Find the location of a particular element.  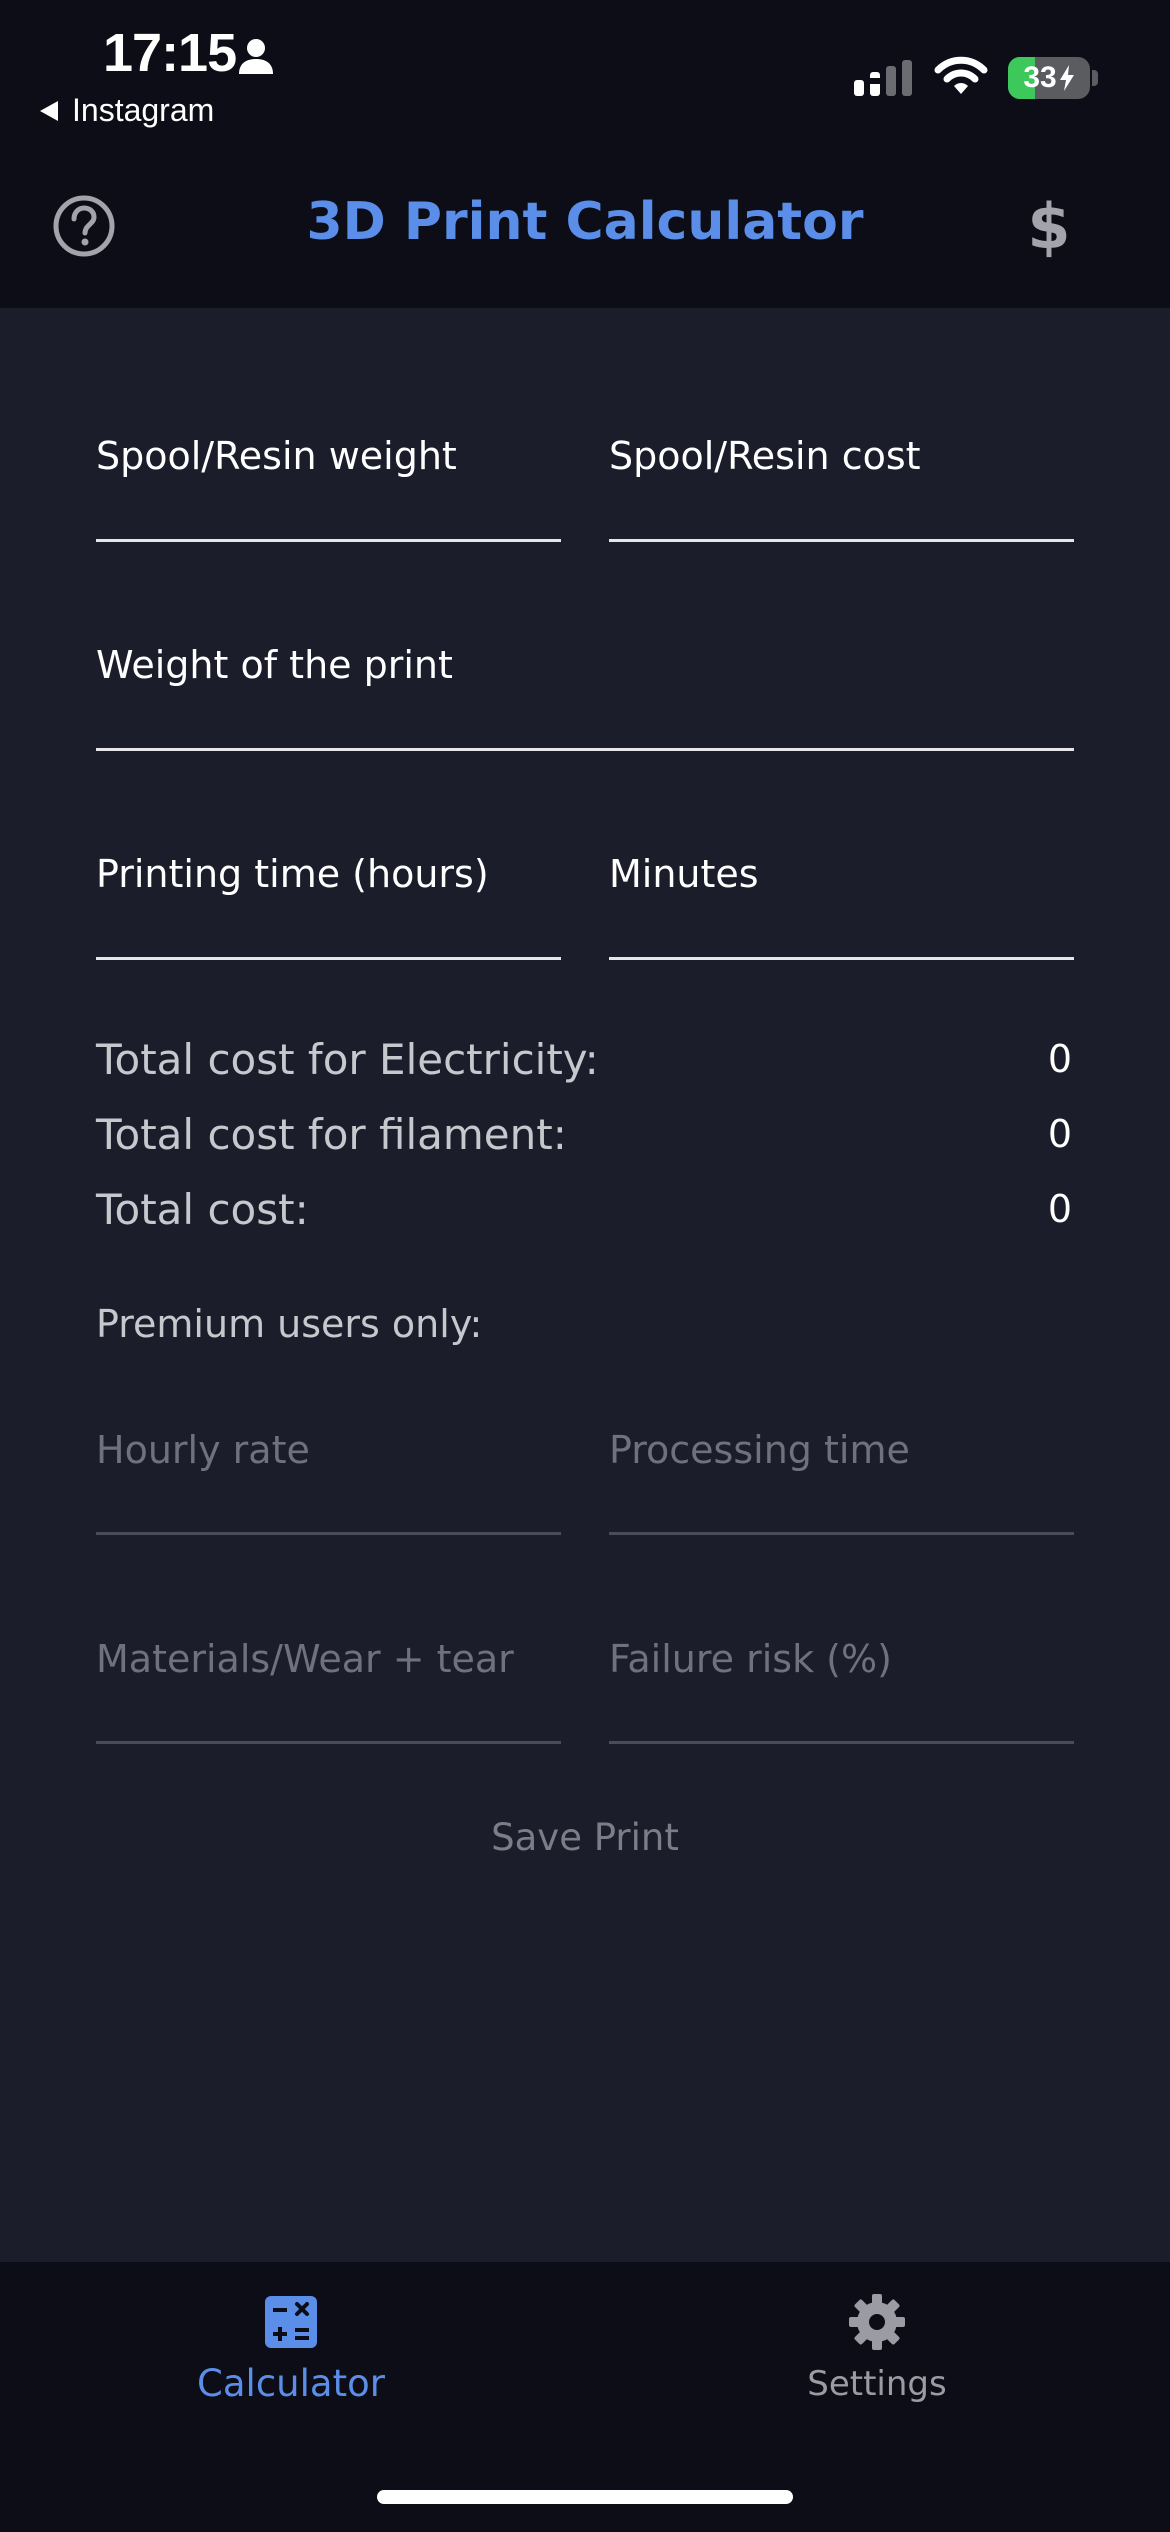

home-indicator is located at coordinates (585, 2497).